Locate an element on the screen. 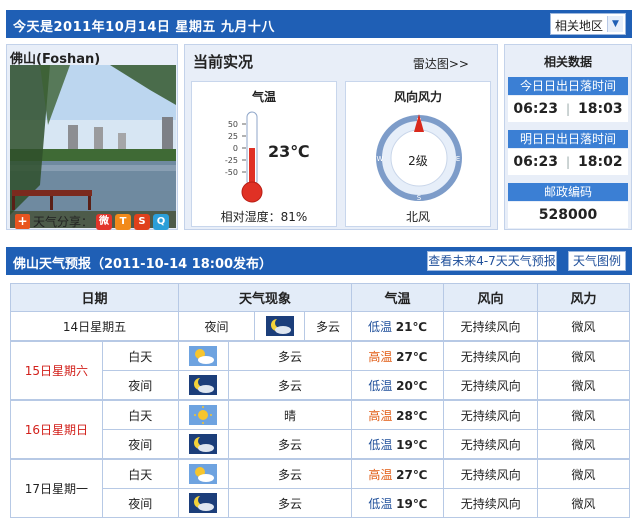  postcode-header: 邮政编码 is located at coordinates (568, 192).